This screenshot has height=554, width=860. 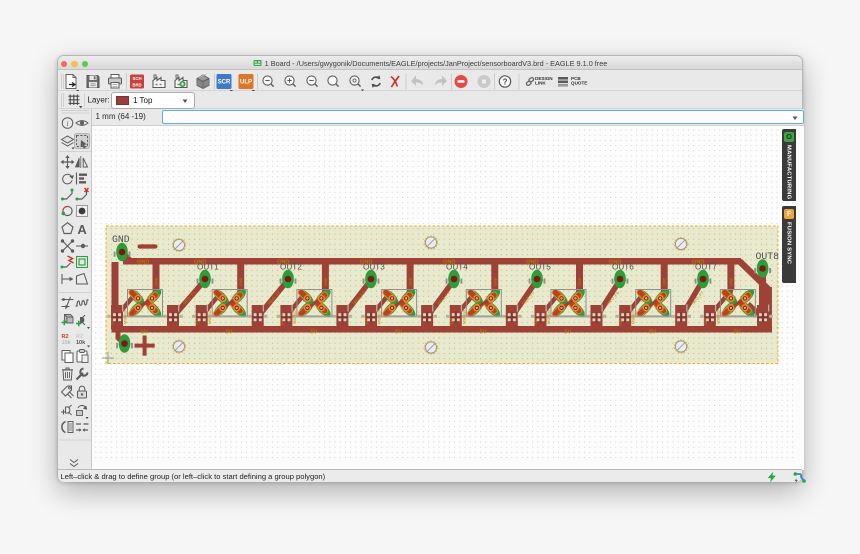 I want to click on svg-text: BRD, so click(x=136, y=84).